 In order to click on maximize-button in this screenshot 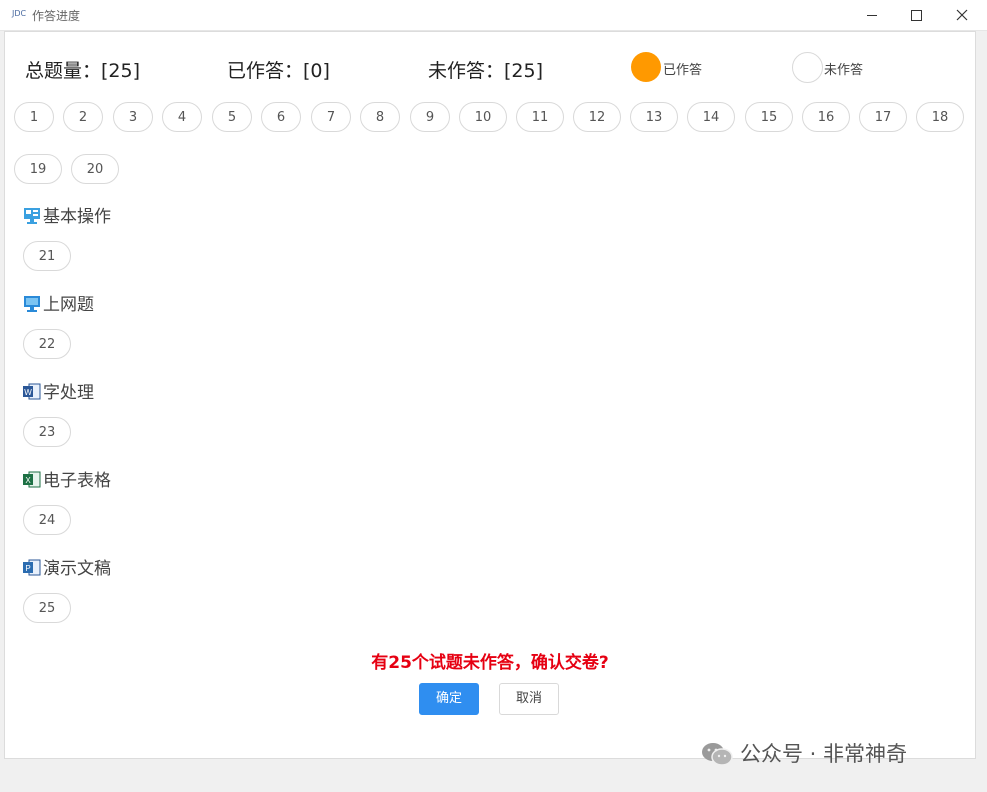, I will do `click(916, 15)`.